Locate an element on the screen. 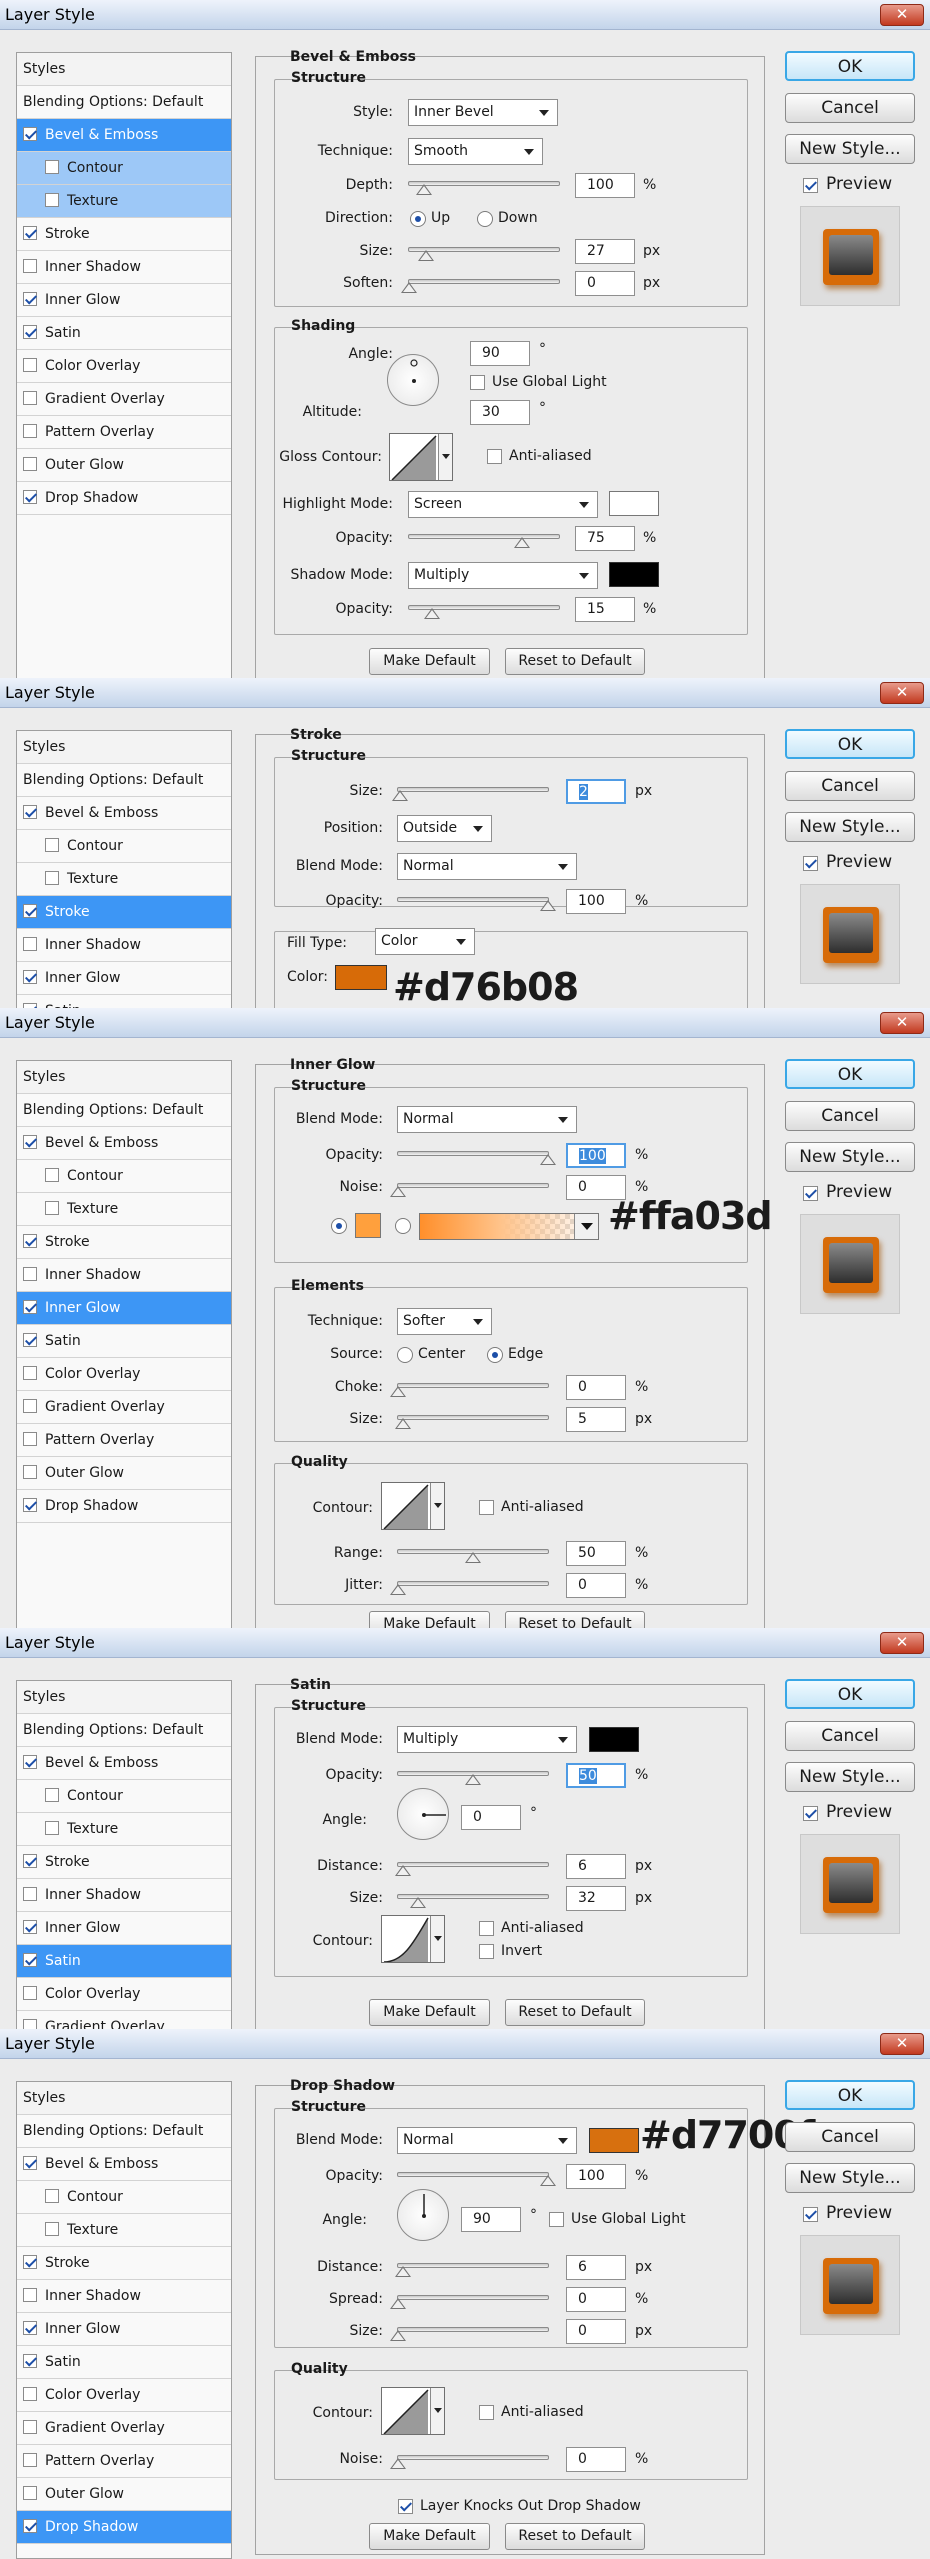  depth-slider is located at coordinates (484, 188).